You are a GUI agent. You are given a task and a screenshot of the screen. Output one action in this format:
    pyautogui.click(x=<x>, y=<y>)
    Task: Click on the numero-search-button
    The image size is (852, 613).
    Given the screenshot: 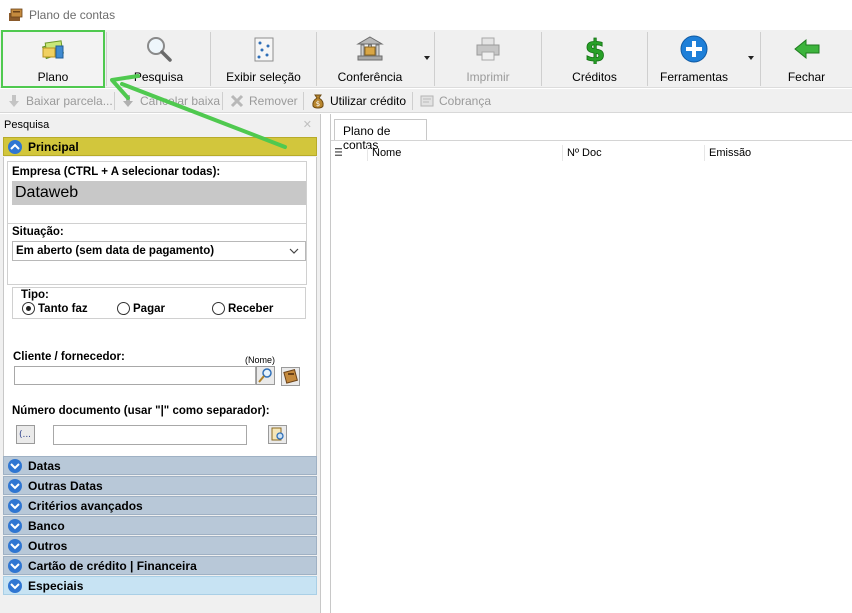 What is the action you would take?
    pyautogui.click(x=277, y=434)
    